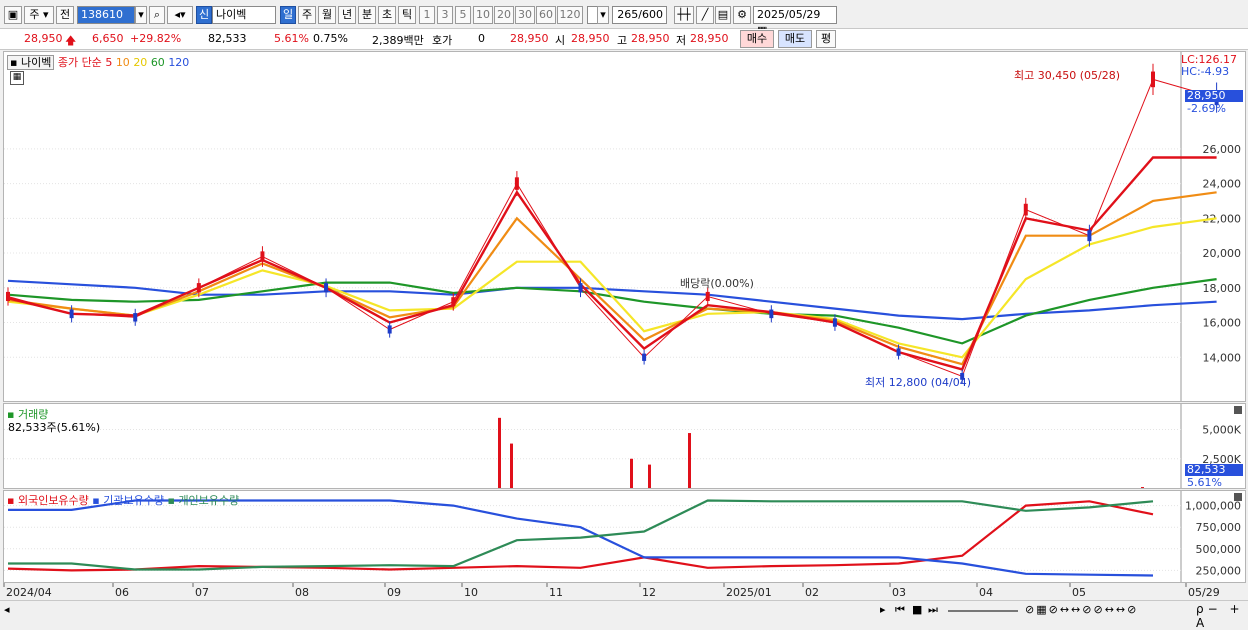 The height and width of the screenshot is (630, 1248). I want to click on candle-type-icon: ┼┼, so click(684, 15).